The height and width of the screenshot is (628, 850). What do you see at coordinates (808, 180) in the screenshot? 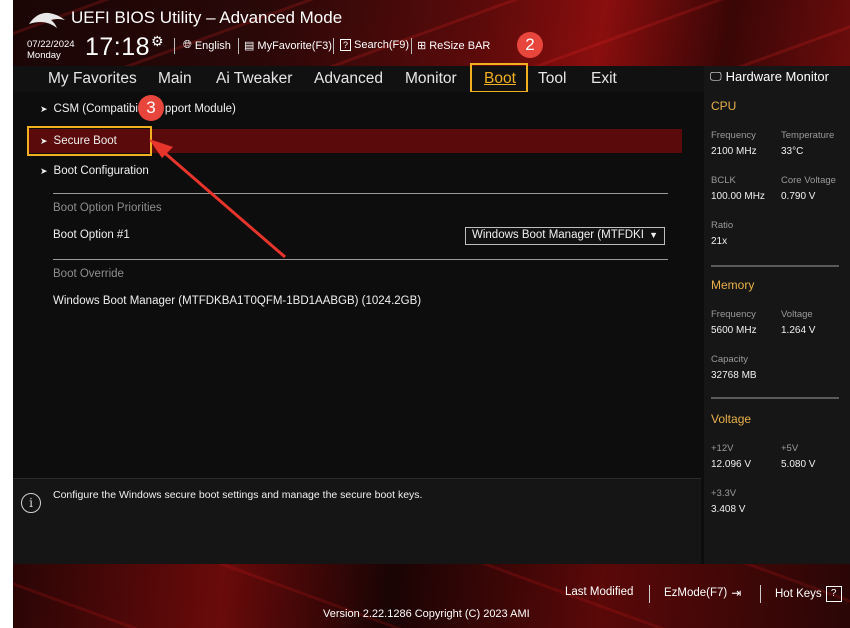
I see `core-voltage-label: Core Voltage` at bounding box center [808, 180].